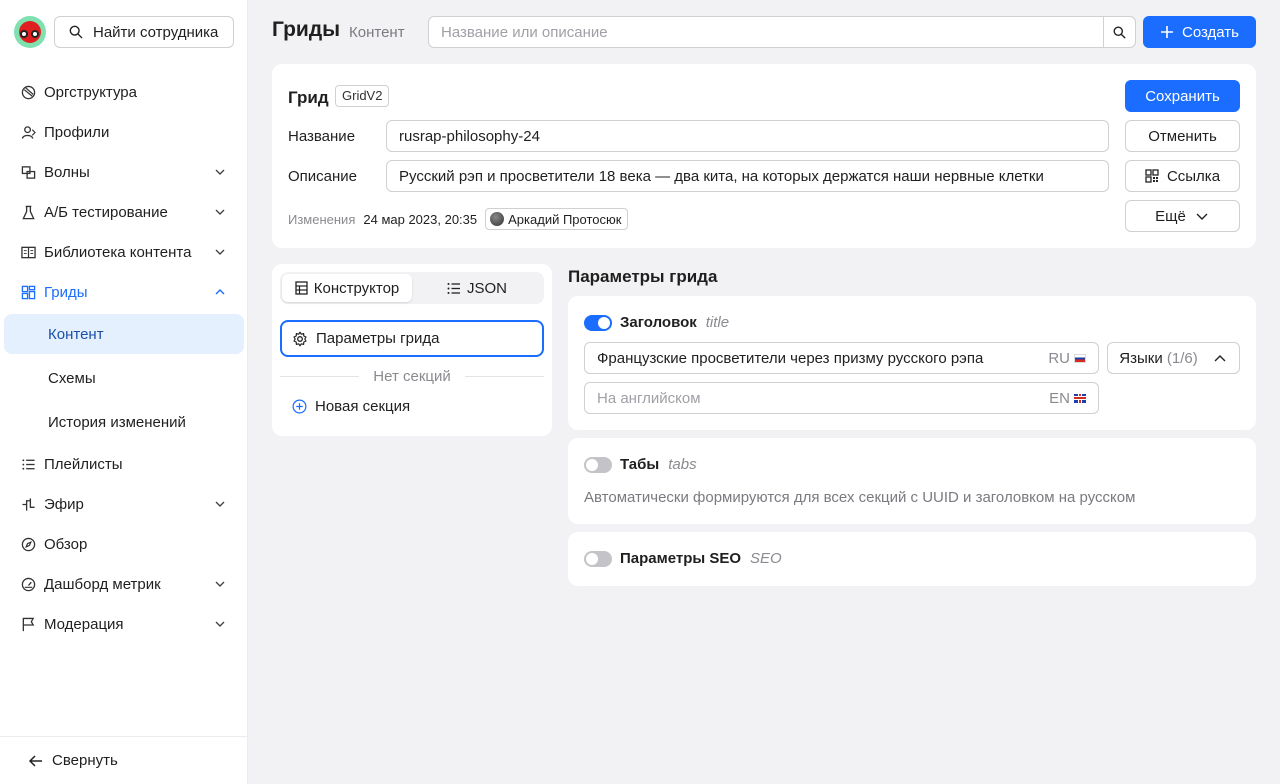 This screenshot has height=784, width=1280. What do you see at coordinates (84, 624) in the screenshot?
I see `sidebar-item-label: Модерация` at bounding box center [84, 624].